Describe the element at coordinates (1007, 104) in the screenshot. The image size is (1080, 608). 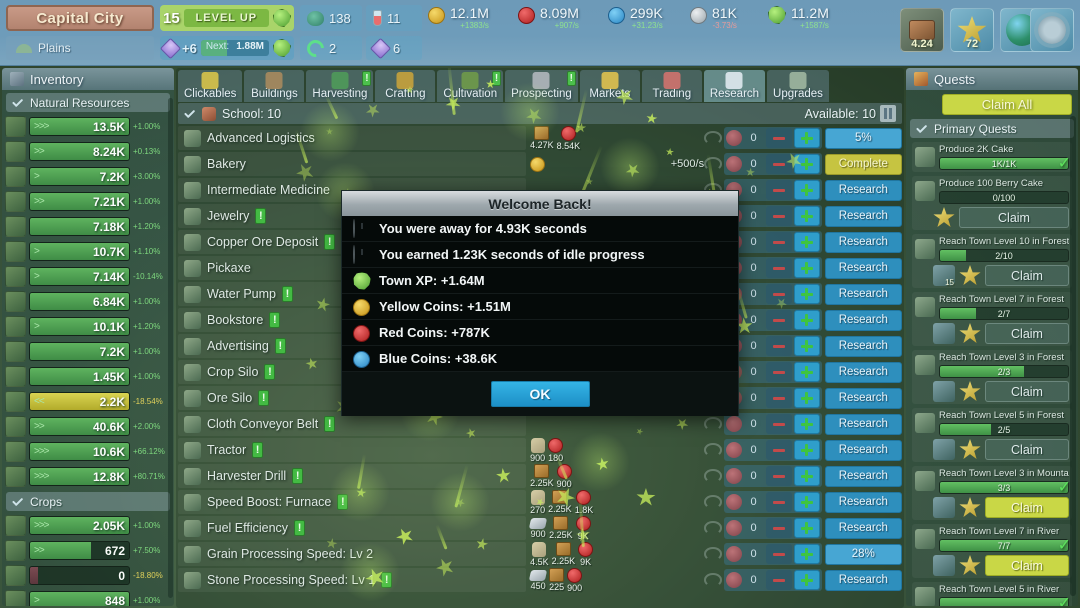
I see `claim-all-button: Claim All` at that location.